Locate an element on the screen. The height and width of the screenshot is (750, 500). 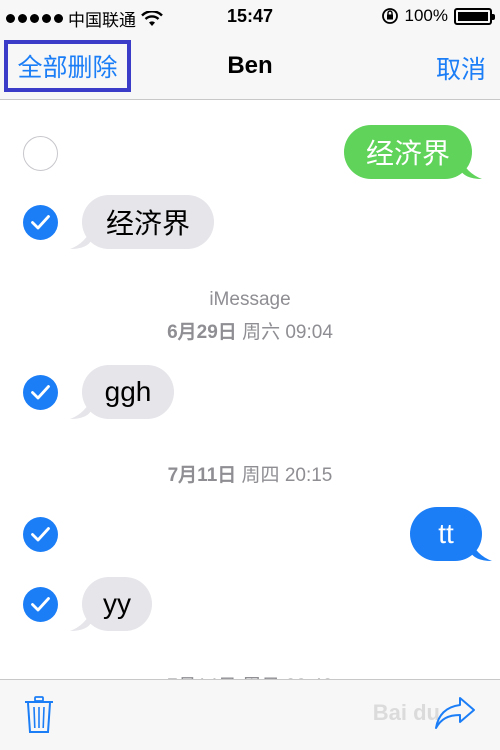
timestamp-time: 周六 09:04 is located at coordinates (284, 332).